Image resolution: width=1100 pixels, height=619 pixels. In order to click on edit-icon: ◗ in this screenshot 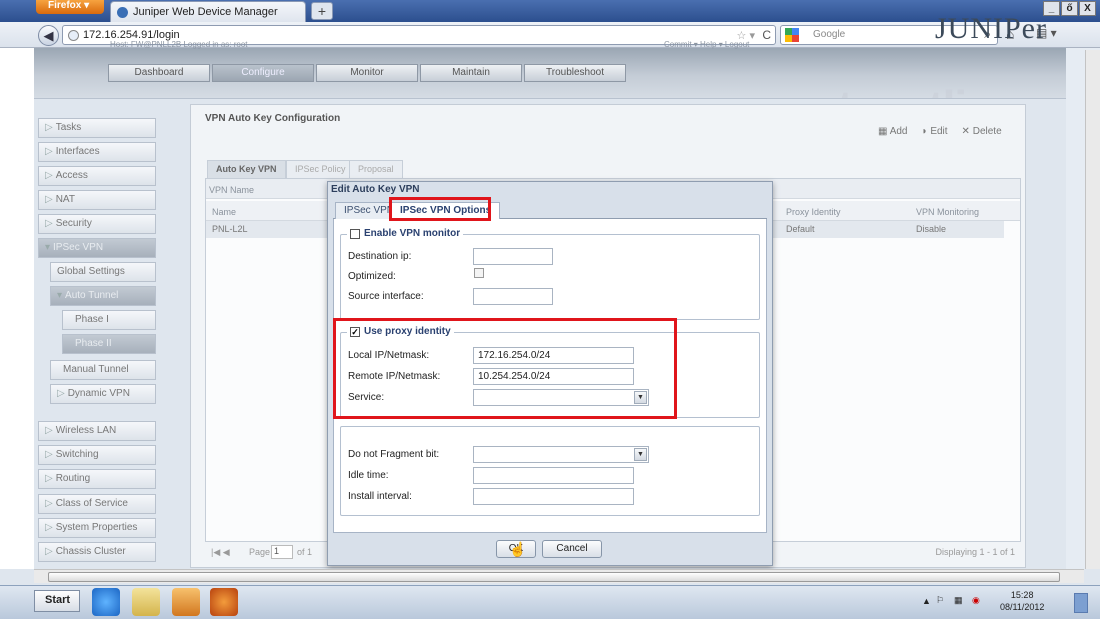, I will do `click(924, 131)`.